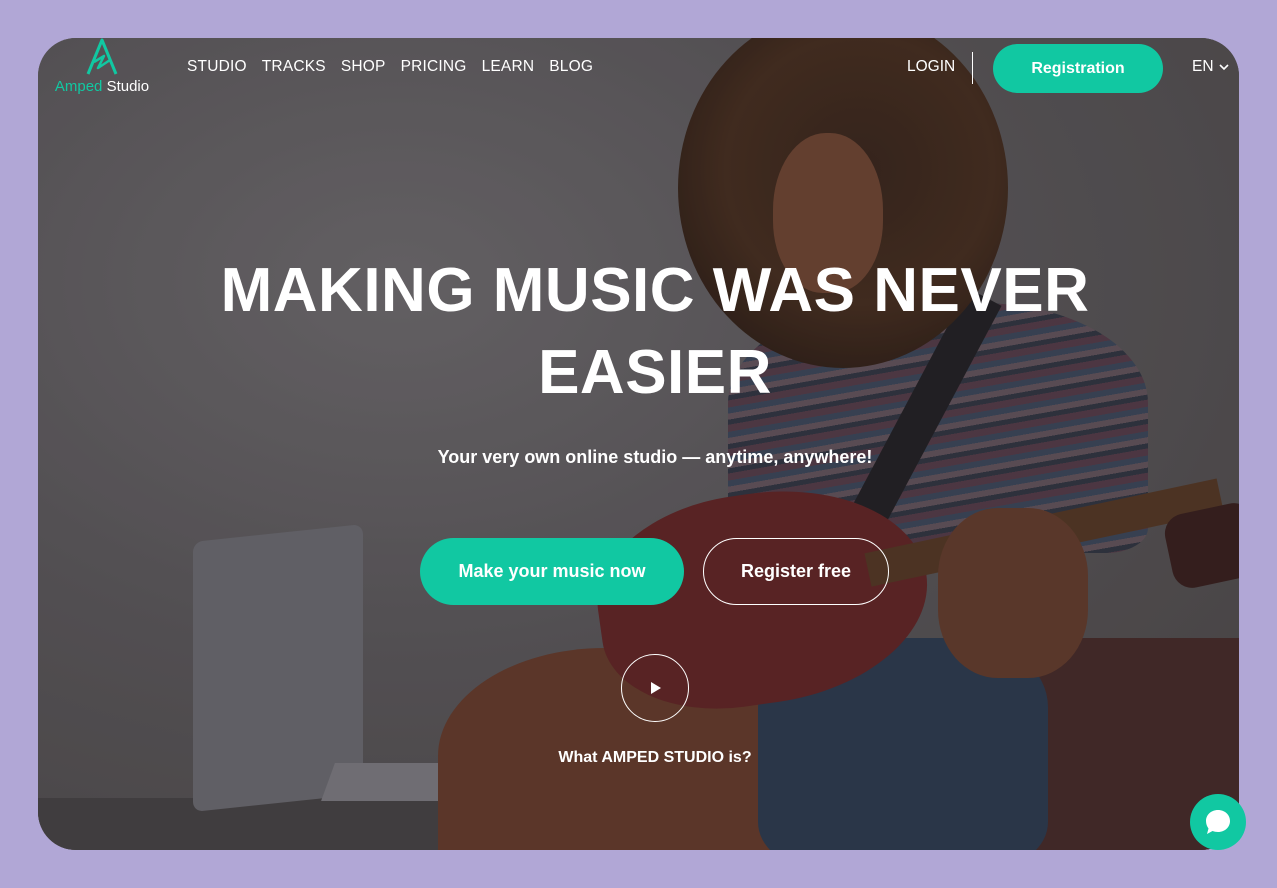 This screenshot has height=888, width=1277. What do you see at coordinates (655, 372) in the screenshot?
I see `hero-title-line2: EASIER` at bounding box center [655, 372].